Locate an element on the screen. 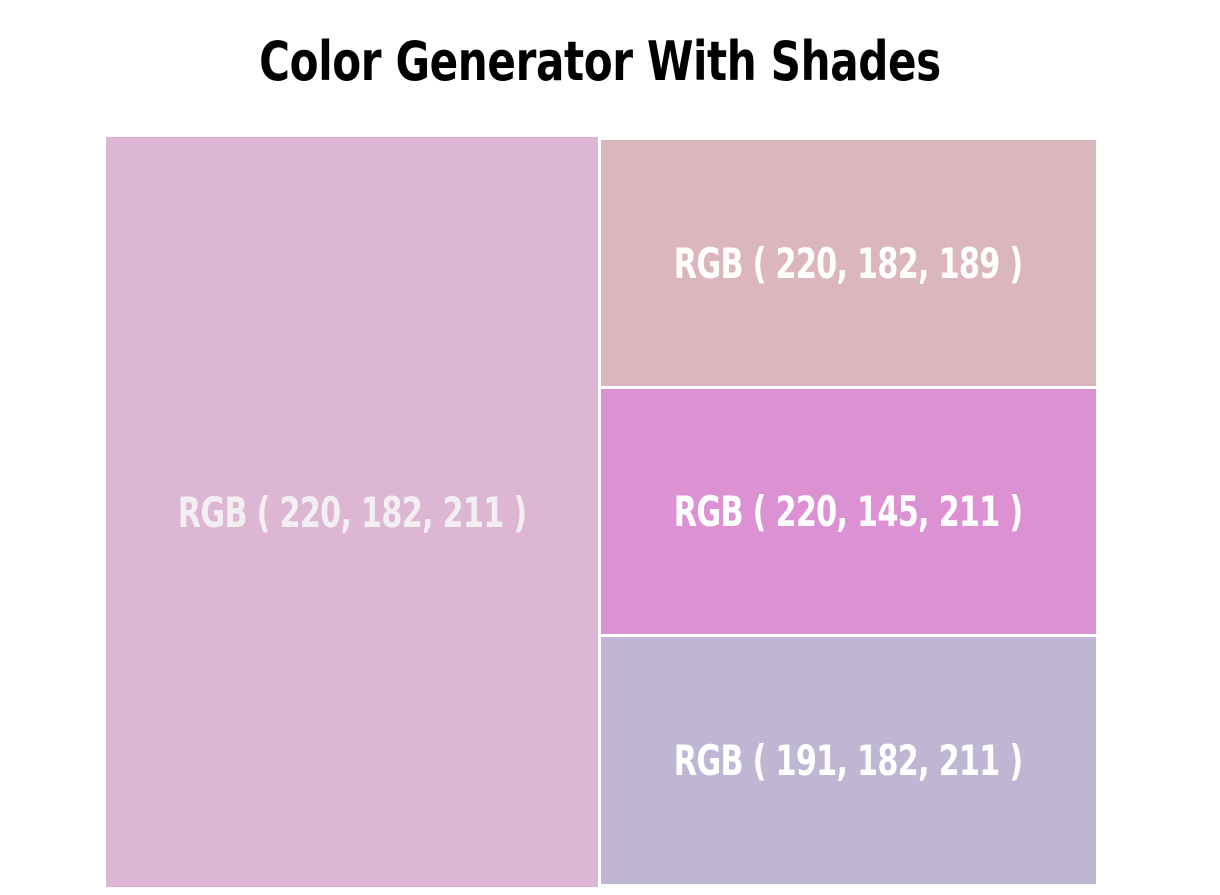  main-color-label: RGB ( 220, 182, 211 ) is located at coordinates (352, 512).